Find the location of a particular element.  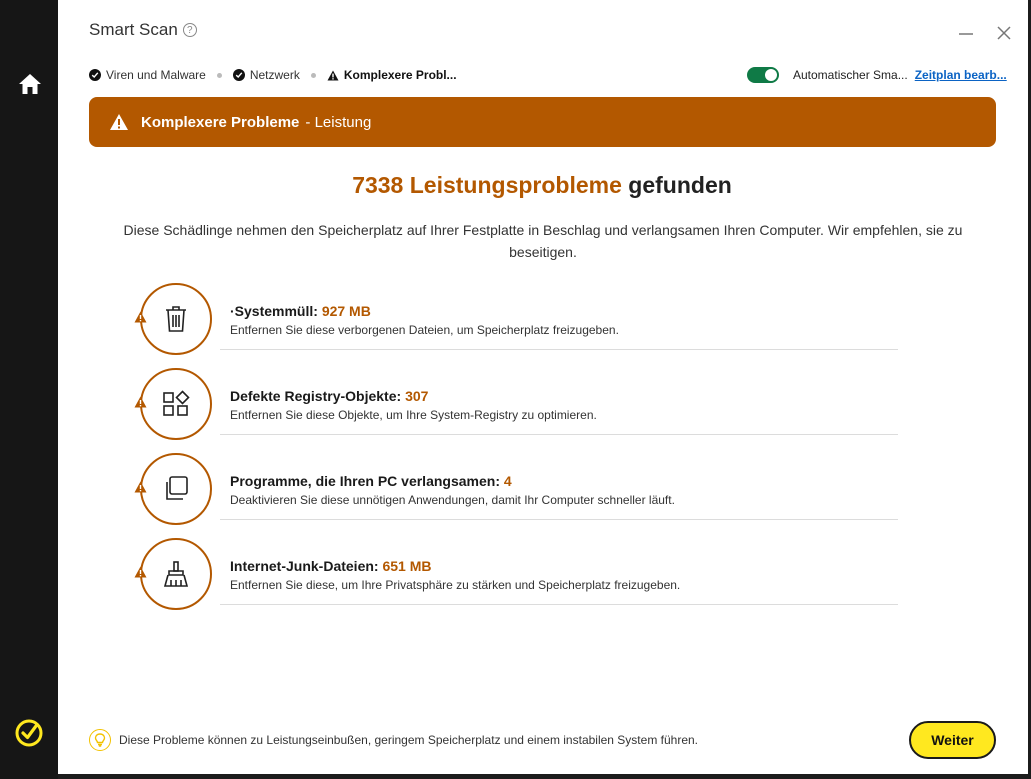

minimize-icon is located at coordinates (966, 34).